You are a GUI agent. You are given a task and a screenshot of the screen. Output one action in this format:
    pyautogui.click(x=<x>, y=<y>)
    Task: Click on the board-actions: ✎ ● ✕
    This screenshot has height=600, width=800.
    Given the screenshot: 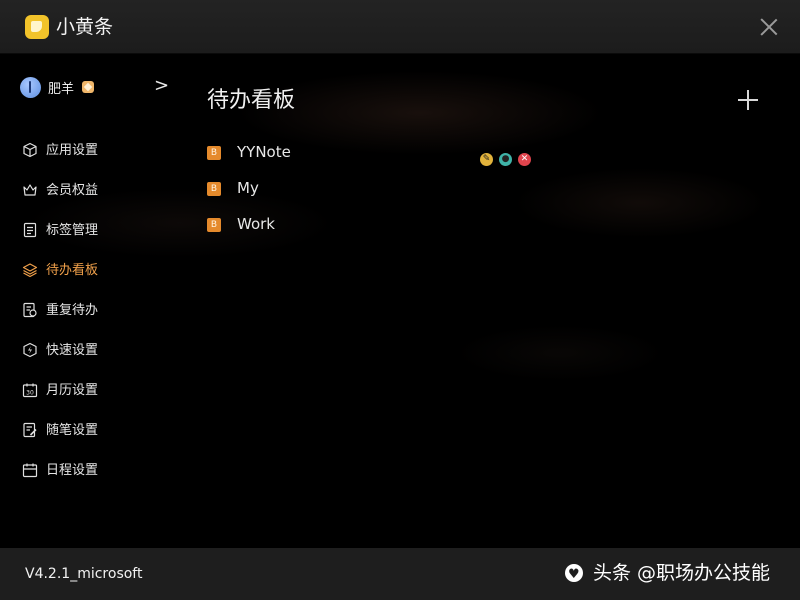 What is the action you would take?
    pyautogui.click(x=508, y=156)
    